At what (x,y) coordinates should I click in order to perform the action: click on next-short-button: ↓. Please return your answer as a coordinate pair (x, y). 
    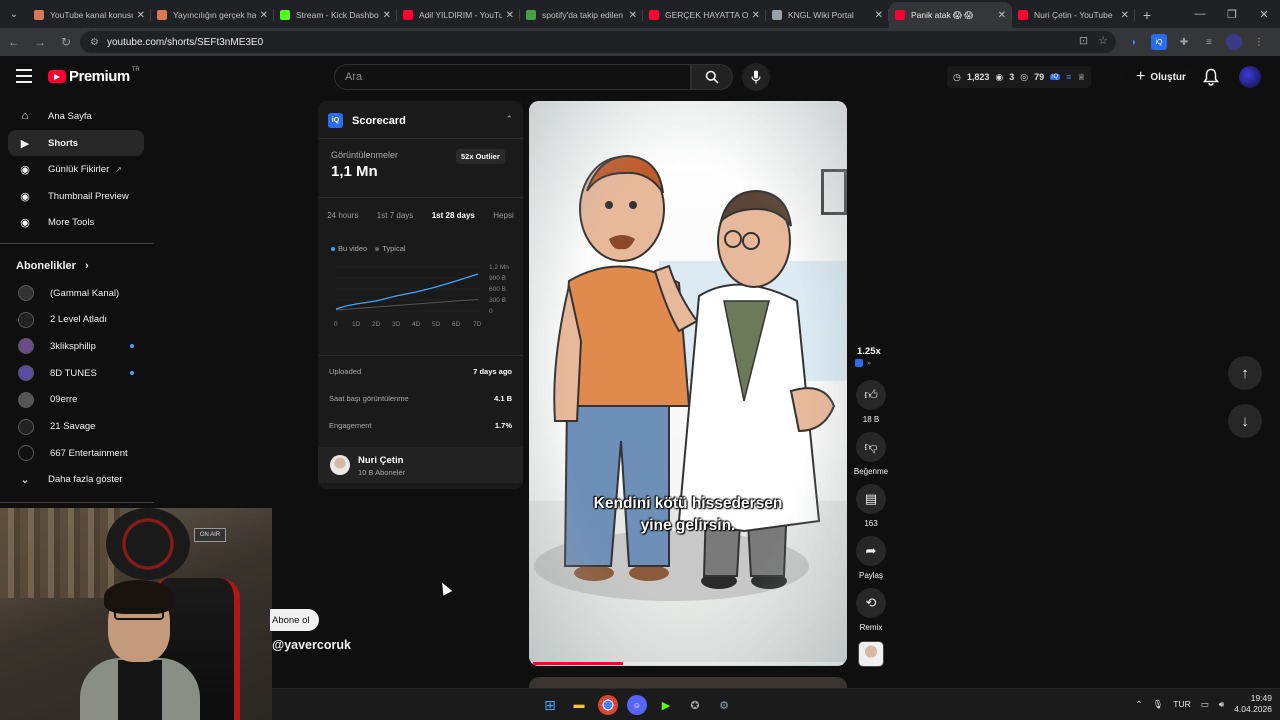
    Looking at the image, I should click on (1245, 421).